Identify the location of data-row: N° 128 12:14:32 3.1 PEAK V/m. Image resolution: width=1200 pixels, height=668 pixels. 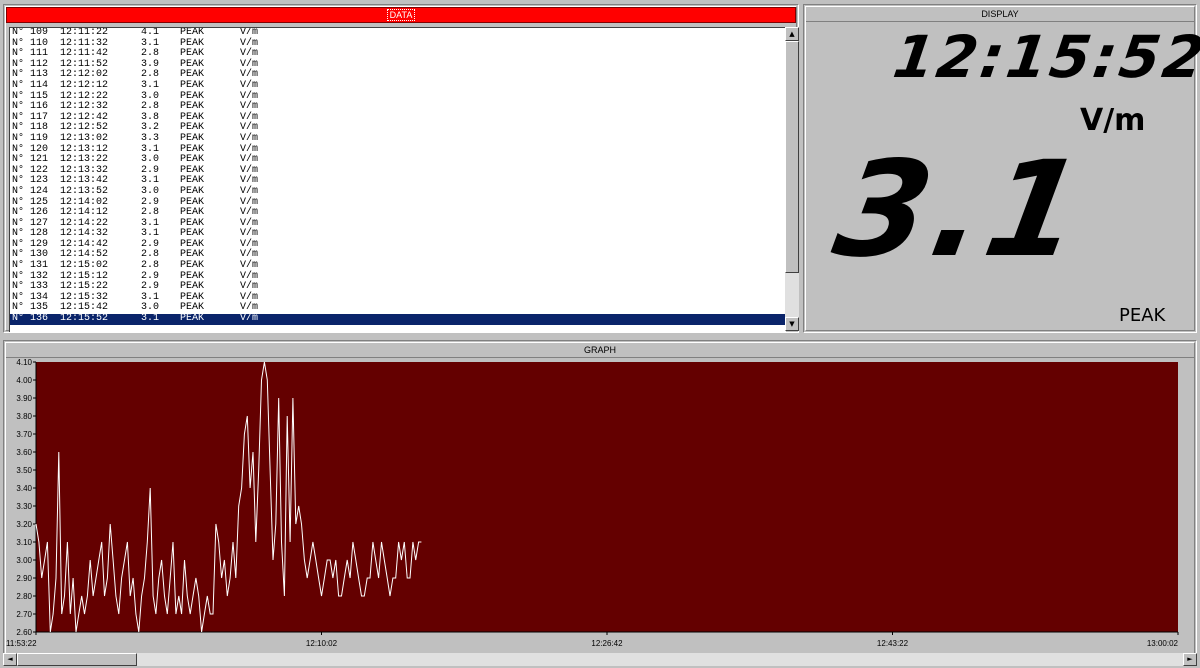
(398, 234).